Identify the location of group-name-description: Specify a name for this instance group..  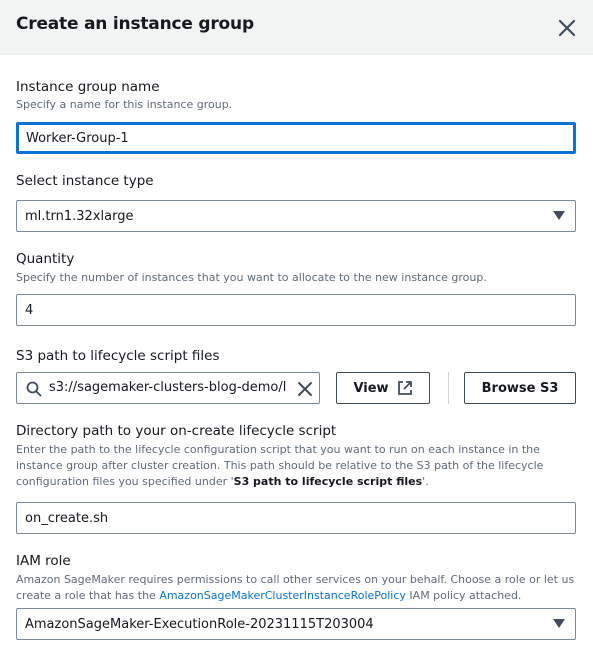
(124, 104).